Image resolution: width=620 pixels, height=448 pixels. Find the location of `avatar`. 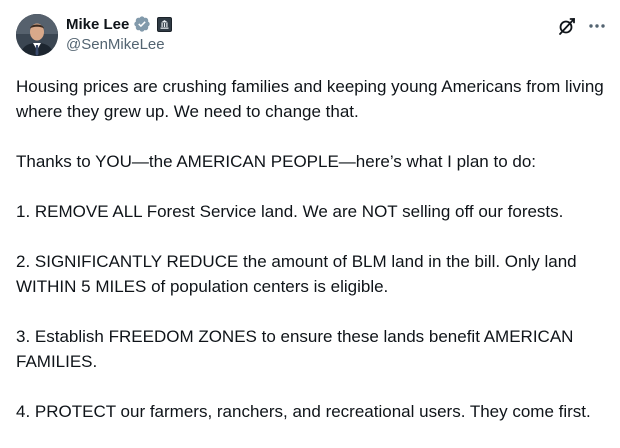

avatar is located at coordinates (37, 35).